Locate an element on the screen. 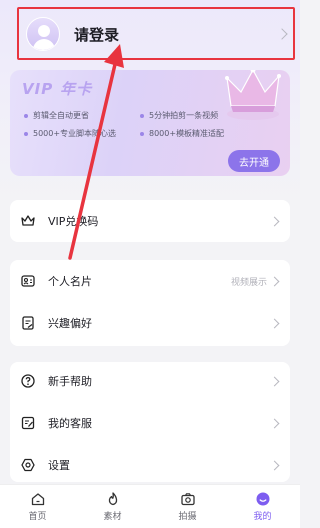  tab-mine: 我的 is located at coordinates (262, 506).